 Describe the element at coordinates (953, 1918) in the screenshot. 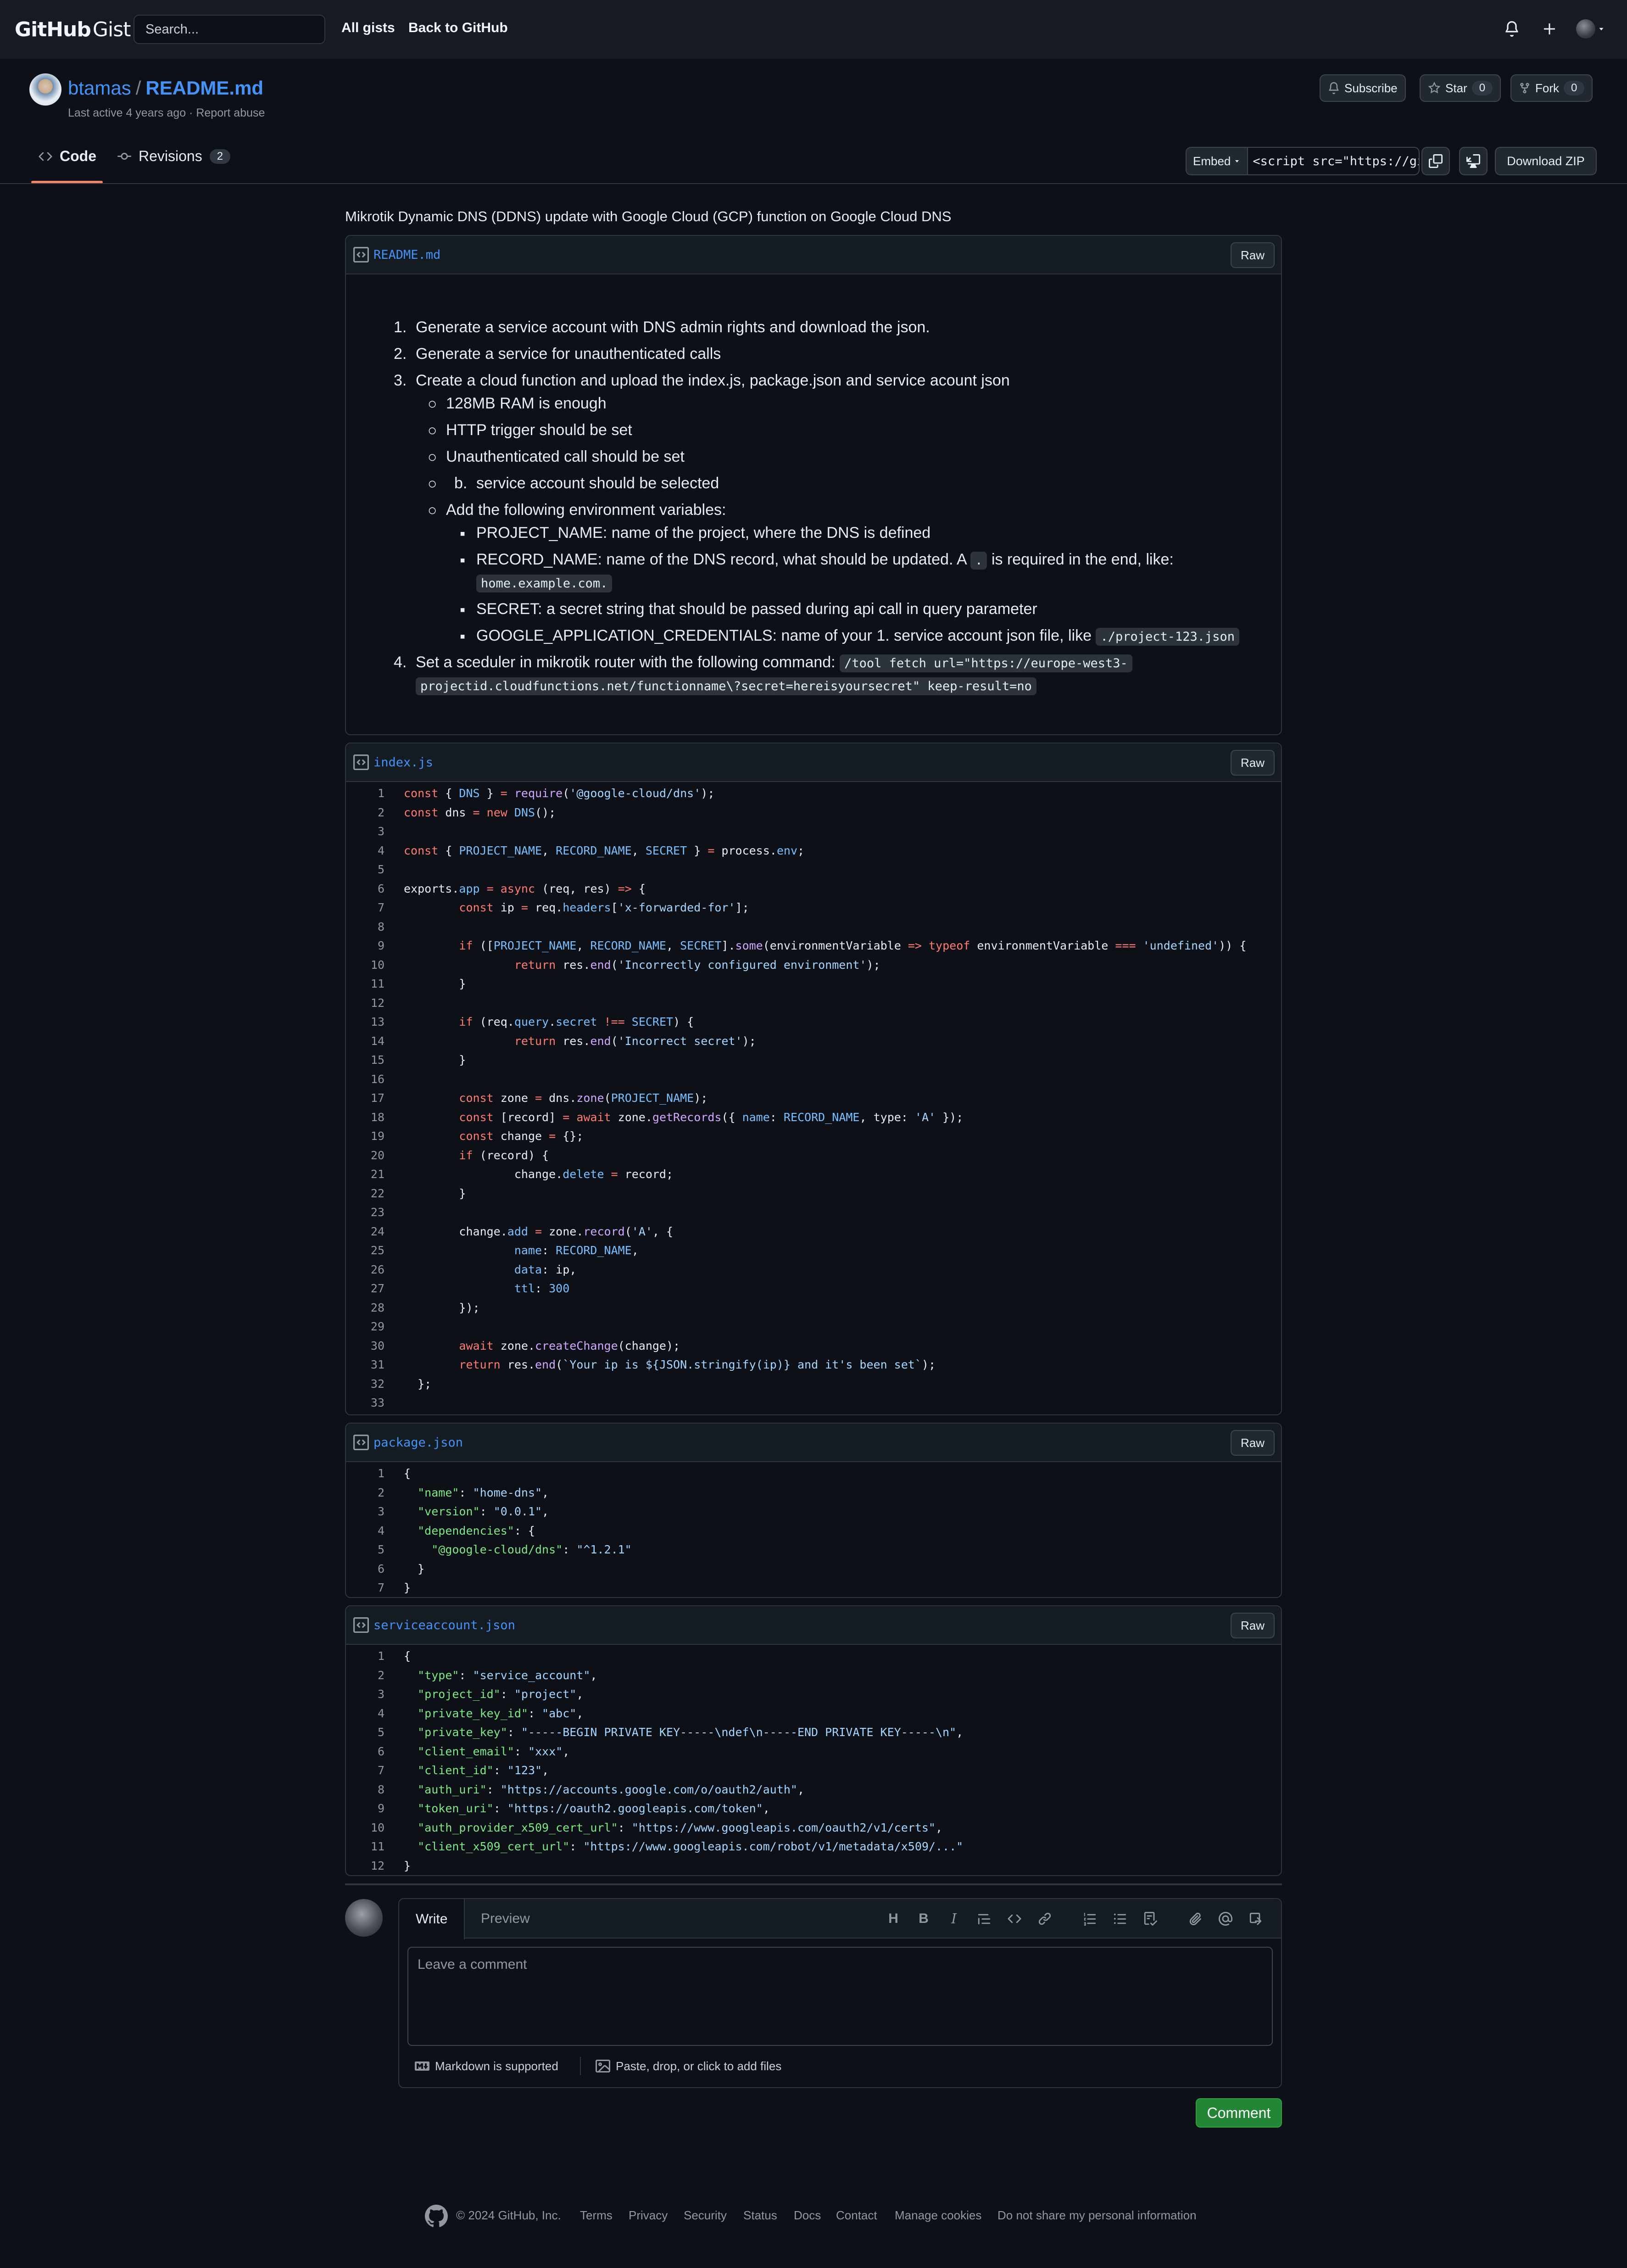

I see `italic-icon: I` at that location.